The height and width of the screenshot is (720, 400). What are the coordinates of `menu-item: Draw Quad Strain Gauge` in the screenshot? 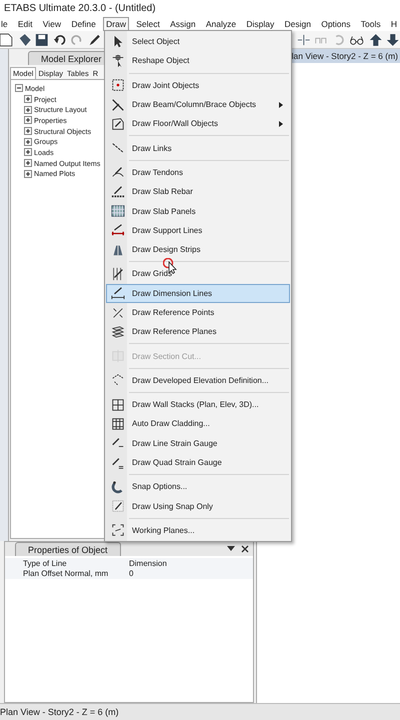 It's located at (198, 462).